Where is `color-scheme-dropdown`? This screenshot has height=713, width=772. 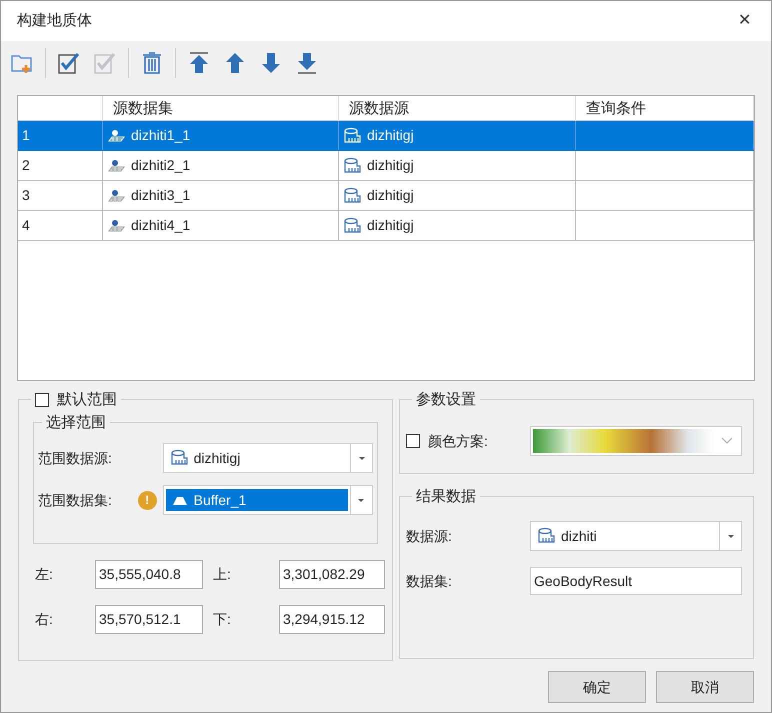
color-scheme-dropdown is located at coordinates (636, 441).